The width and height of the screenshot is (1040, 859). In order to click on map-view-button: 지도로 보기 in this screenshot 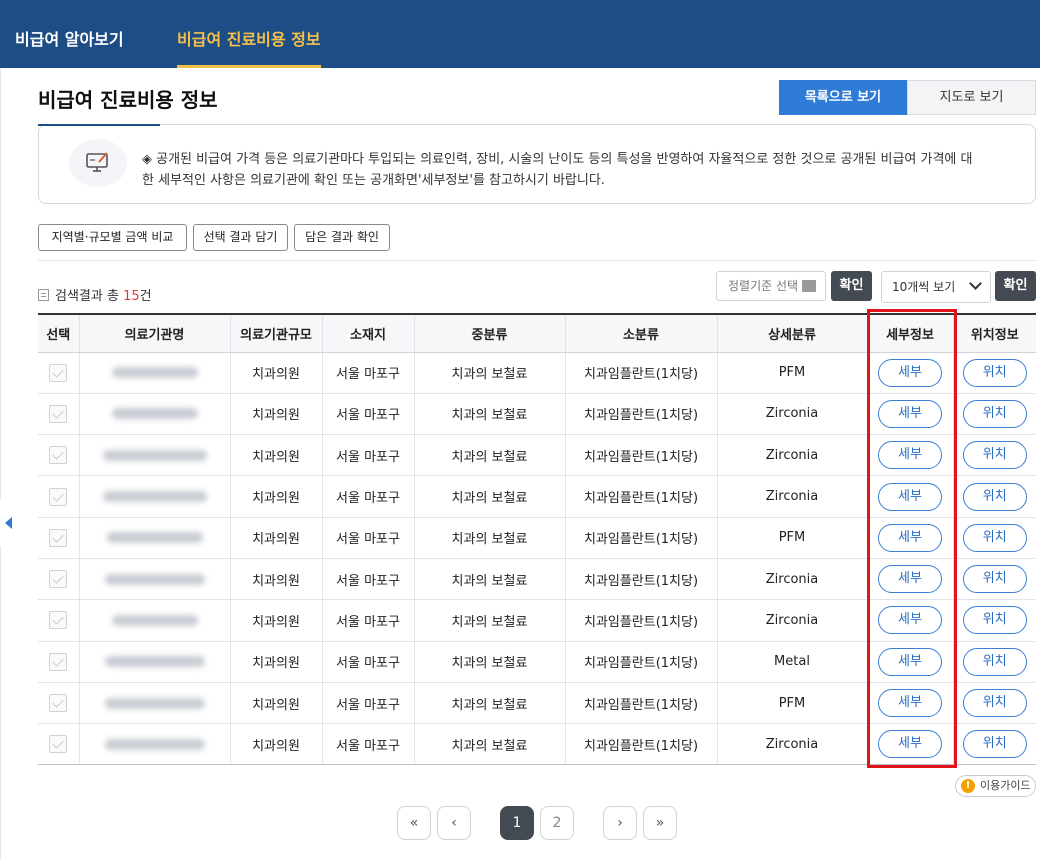, I will do `click(971, 97)`.